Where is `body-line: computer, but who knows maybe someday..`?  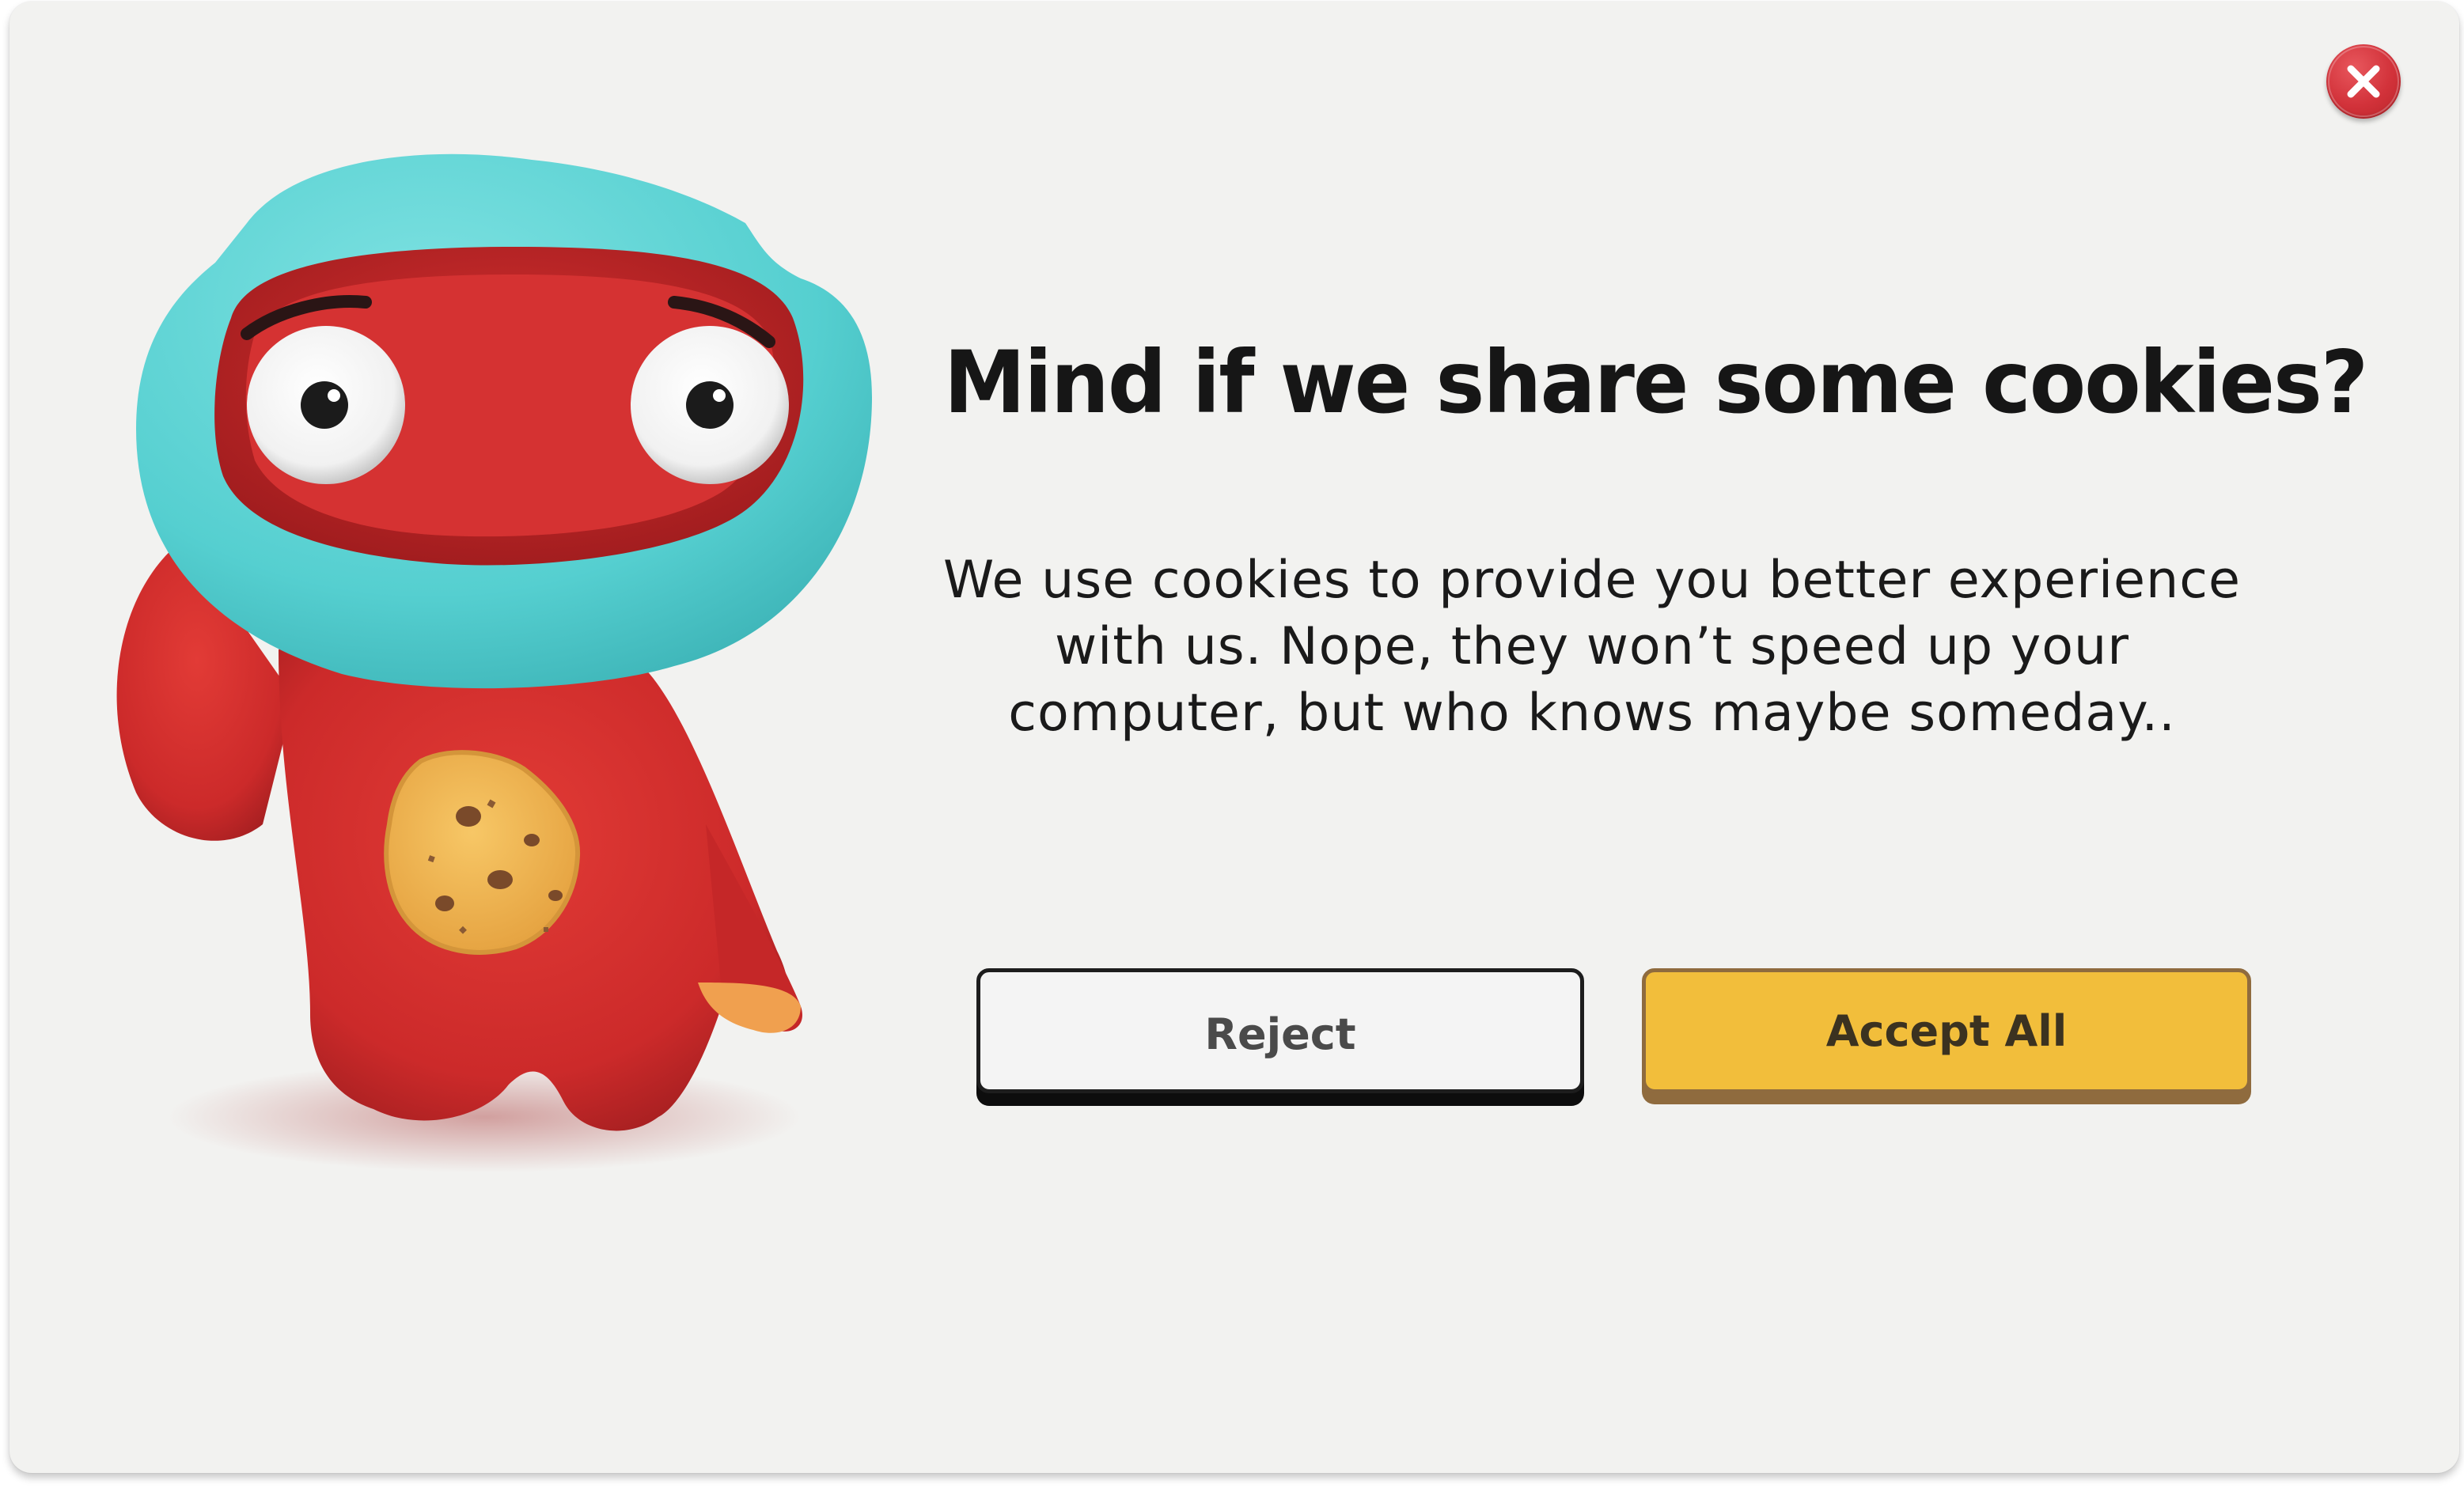
body-line: computer, but who knows maybe someday.. is located at coordinates (1592, 713).